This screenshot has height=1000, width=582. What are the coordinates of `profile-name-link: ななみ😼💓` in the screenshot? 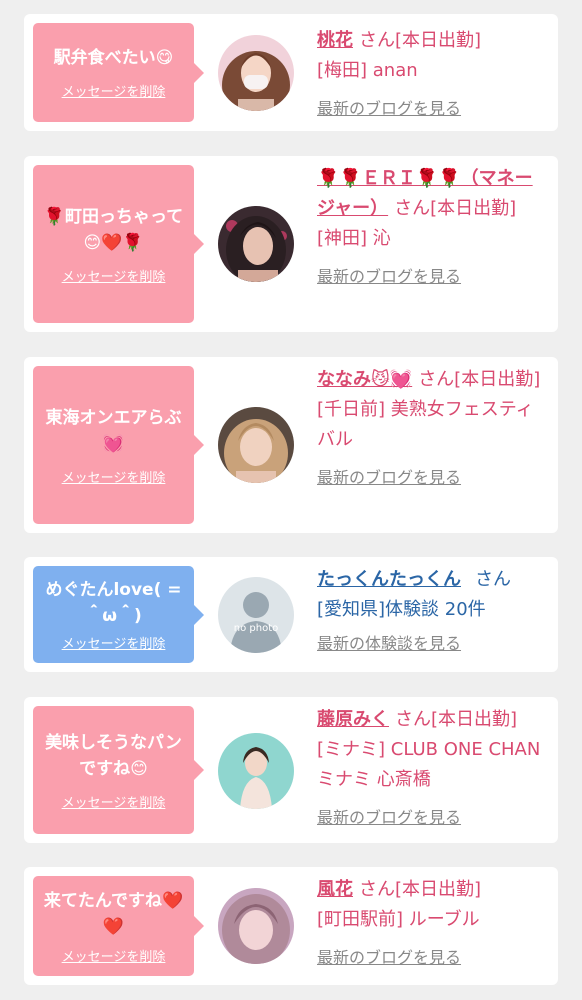 It's located at (364, 379).